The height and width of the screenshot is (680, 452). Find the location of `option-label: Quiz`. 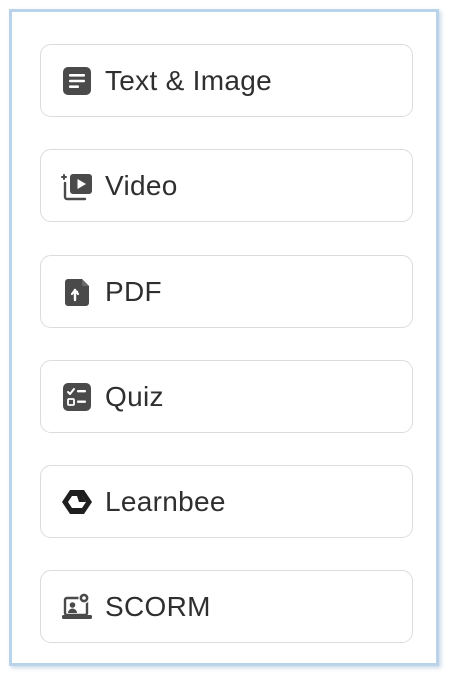

option-label: Quiz is located at coordinates (134, 396).